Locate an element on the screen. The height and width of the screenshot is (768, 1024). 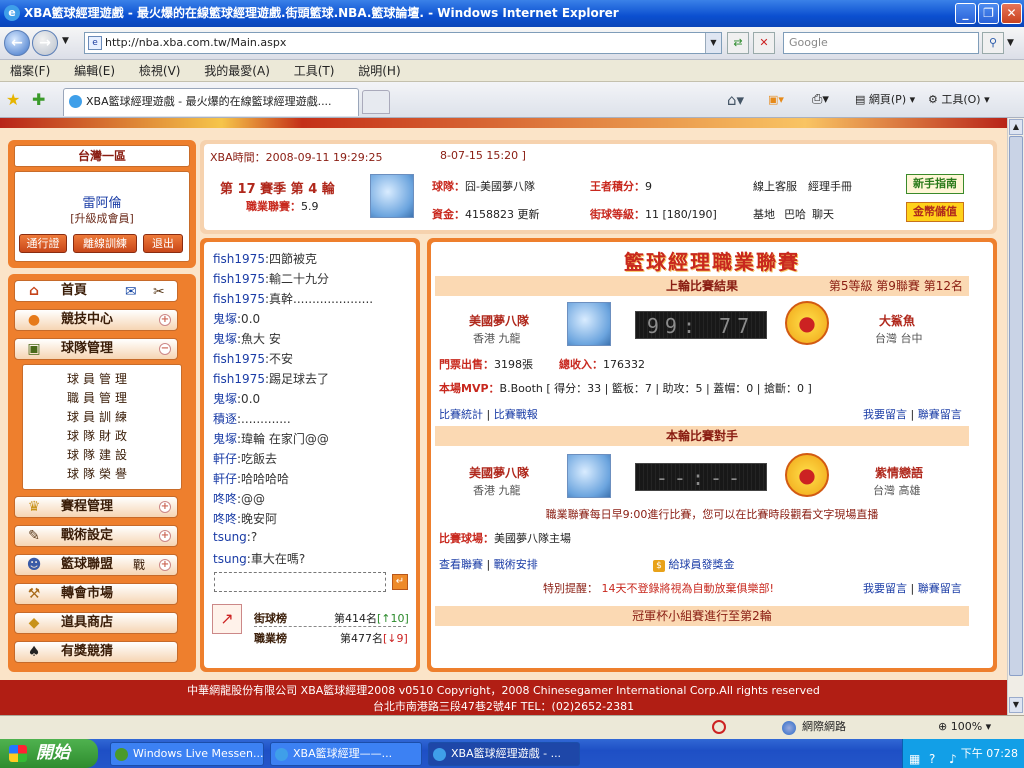
nav-schedule: ♛ 賽程管理 + is located at coordinates (96, 507).